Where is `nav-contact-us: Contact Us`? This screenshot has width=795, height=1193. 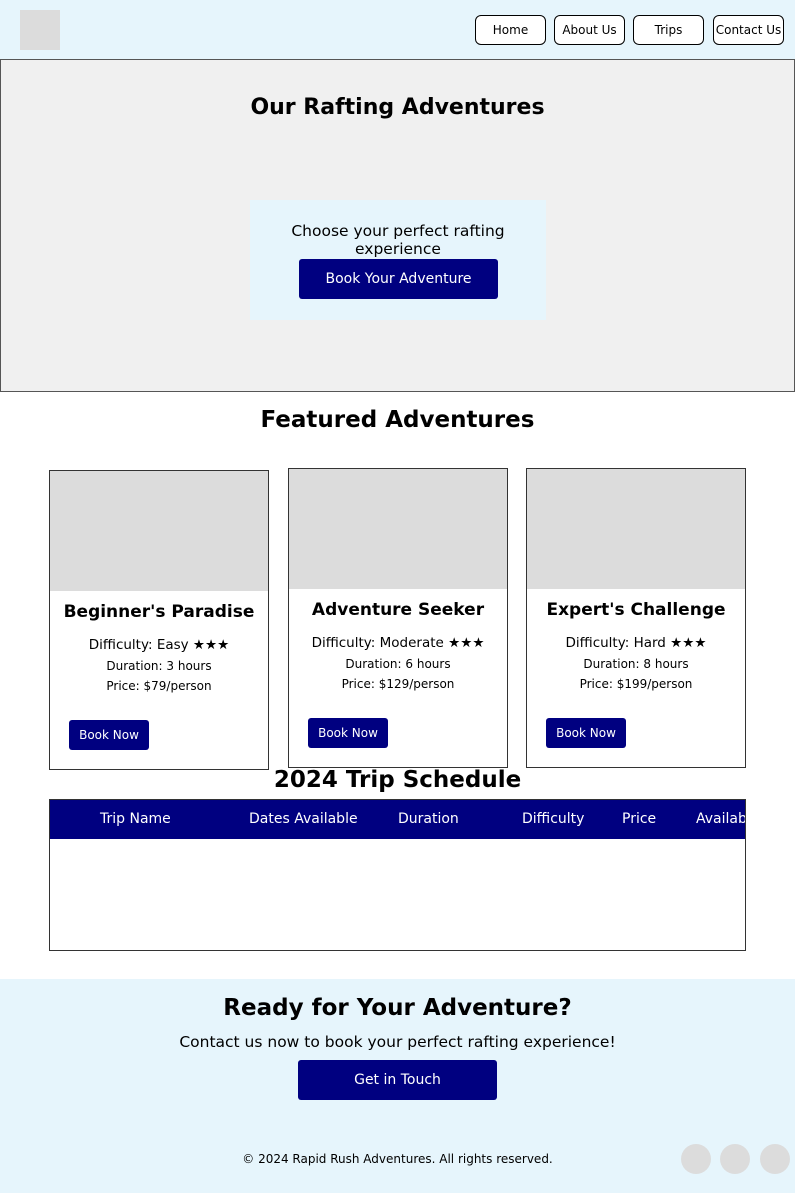
nav-contact-us: Contact Us is located at coordinates (748, 30).